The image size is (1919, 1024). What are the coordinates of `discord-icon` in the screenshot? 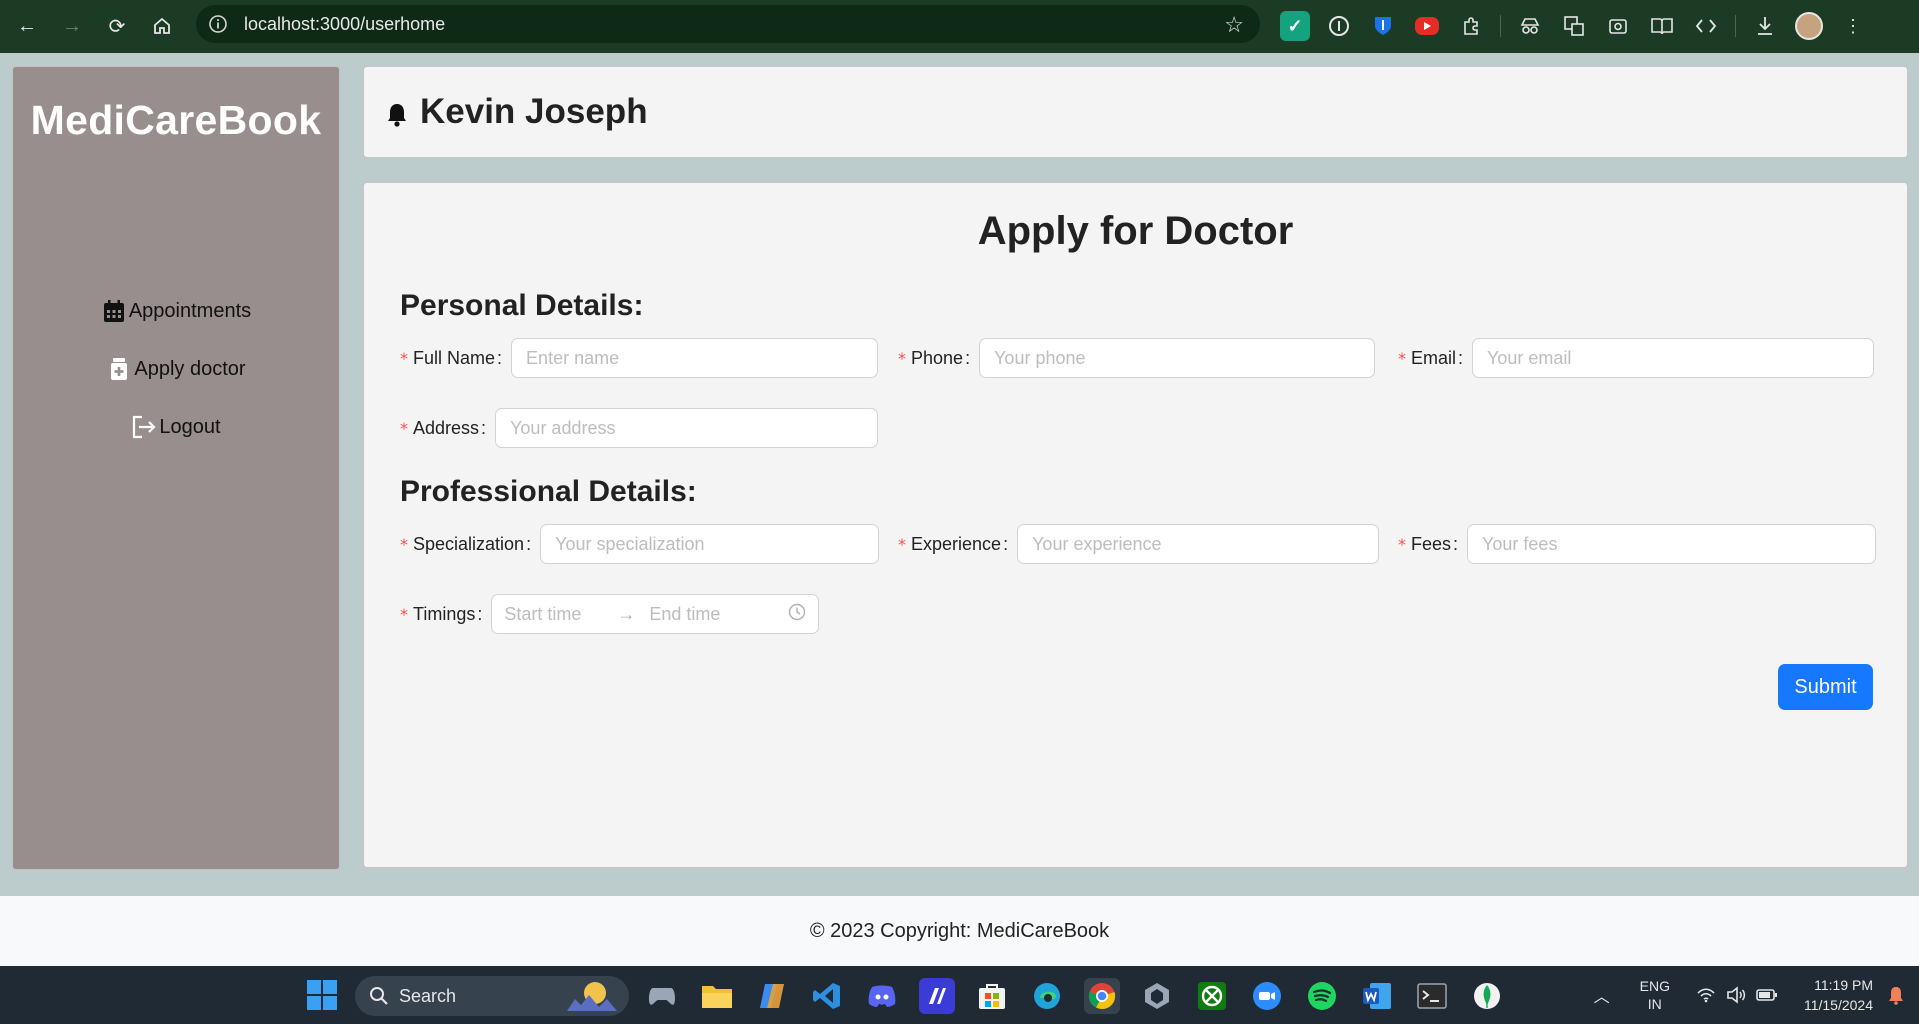 It's located at (882, 996).